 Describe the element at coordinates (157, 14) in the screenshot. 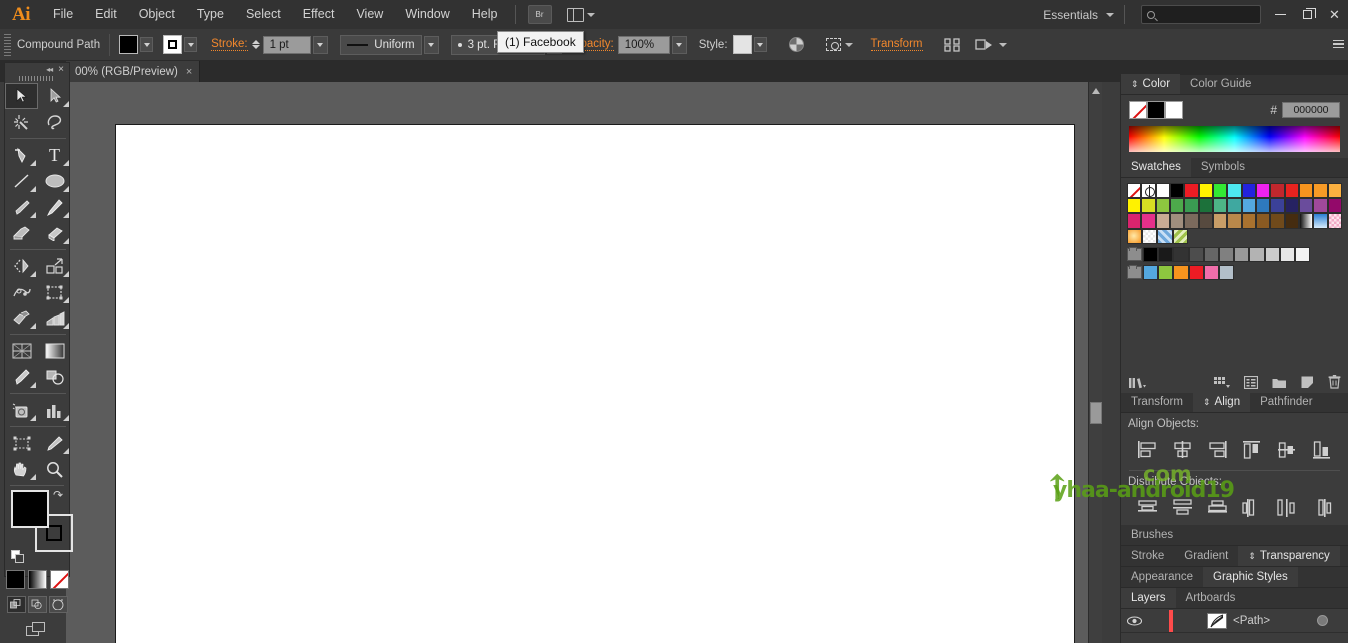

I see `menu-object: Object` at that location.